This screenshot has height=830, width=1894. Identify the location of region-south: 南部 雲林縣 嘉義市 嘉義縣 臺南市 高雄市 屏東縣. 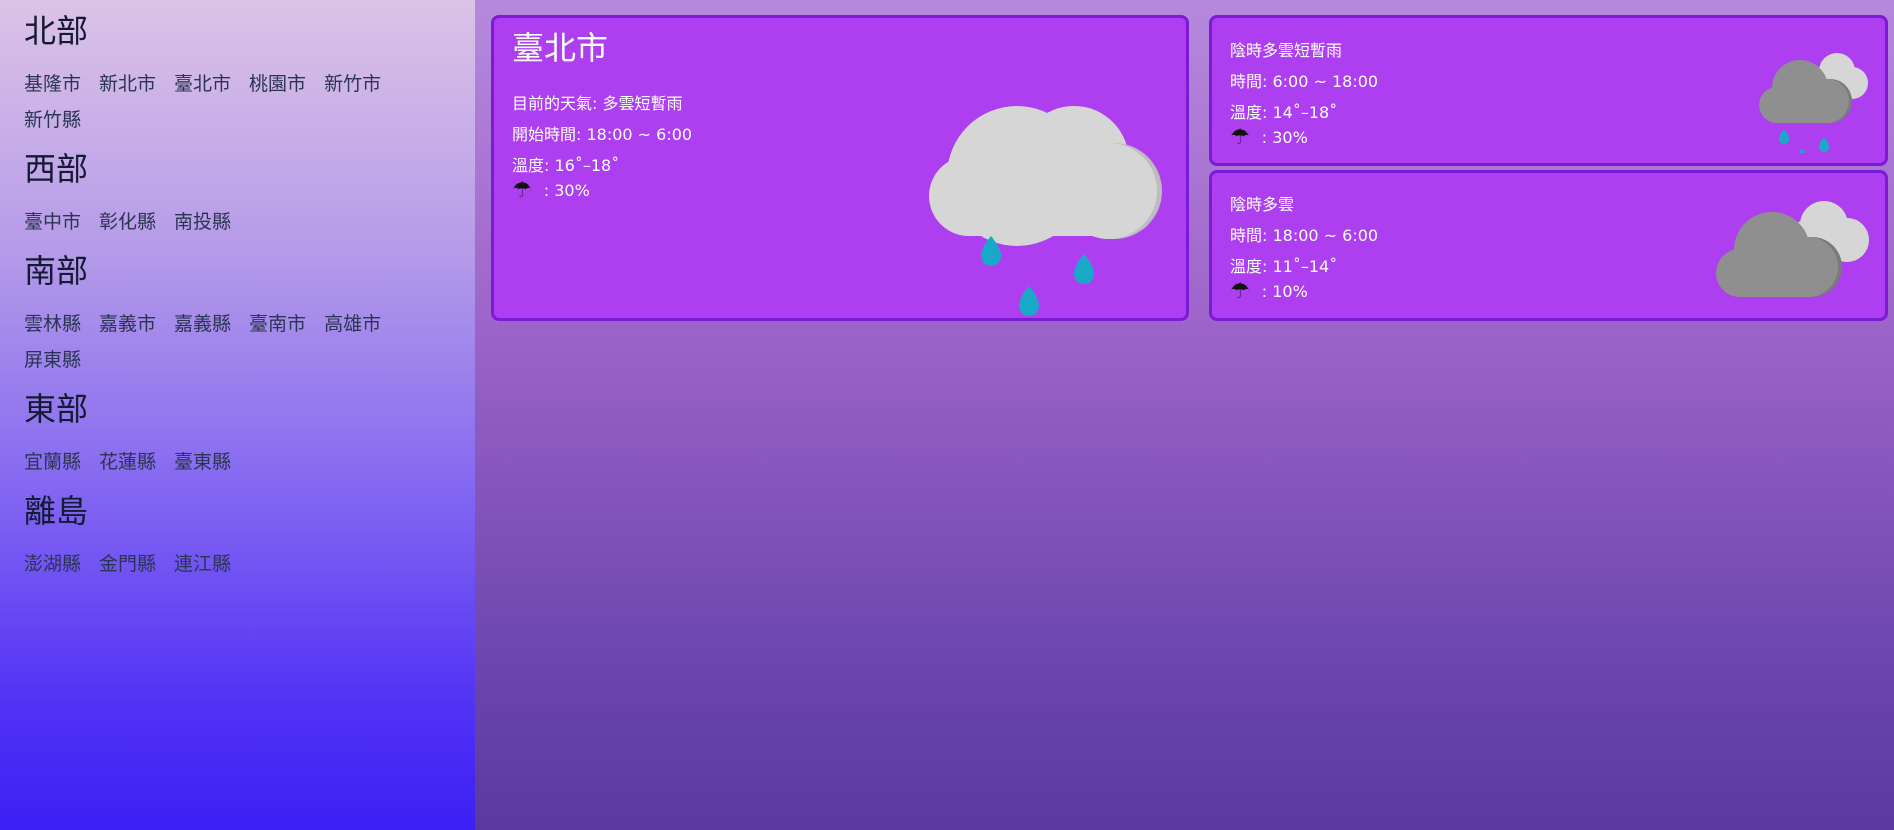
(249, 314).